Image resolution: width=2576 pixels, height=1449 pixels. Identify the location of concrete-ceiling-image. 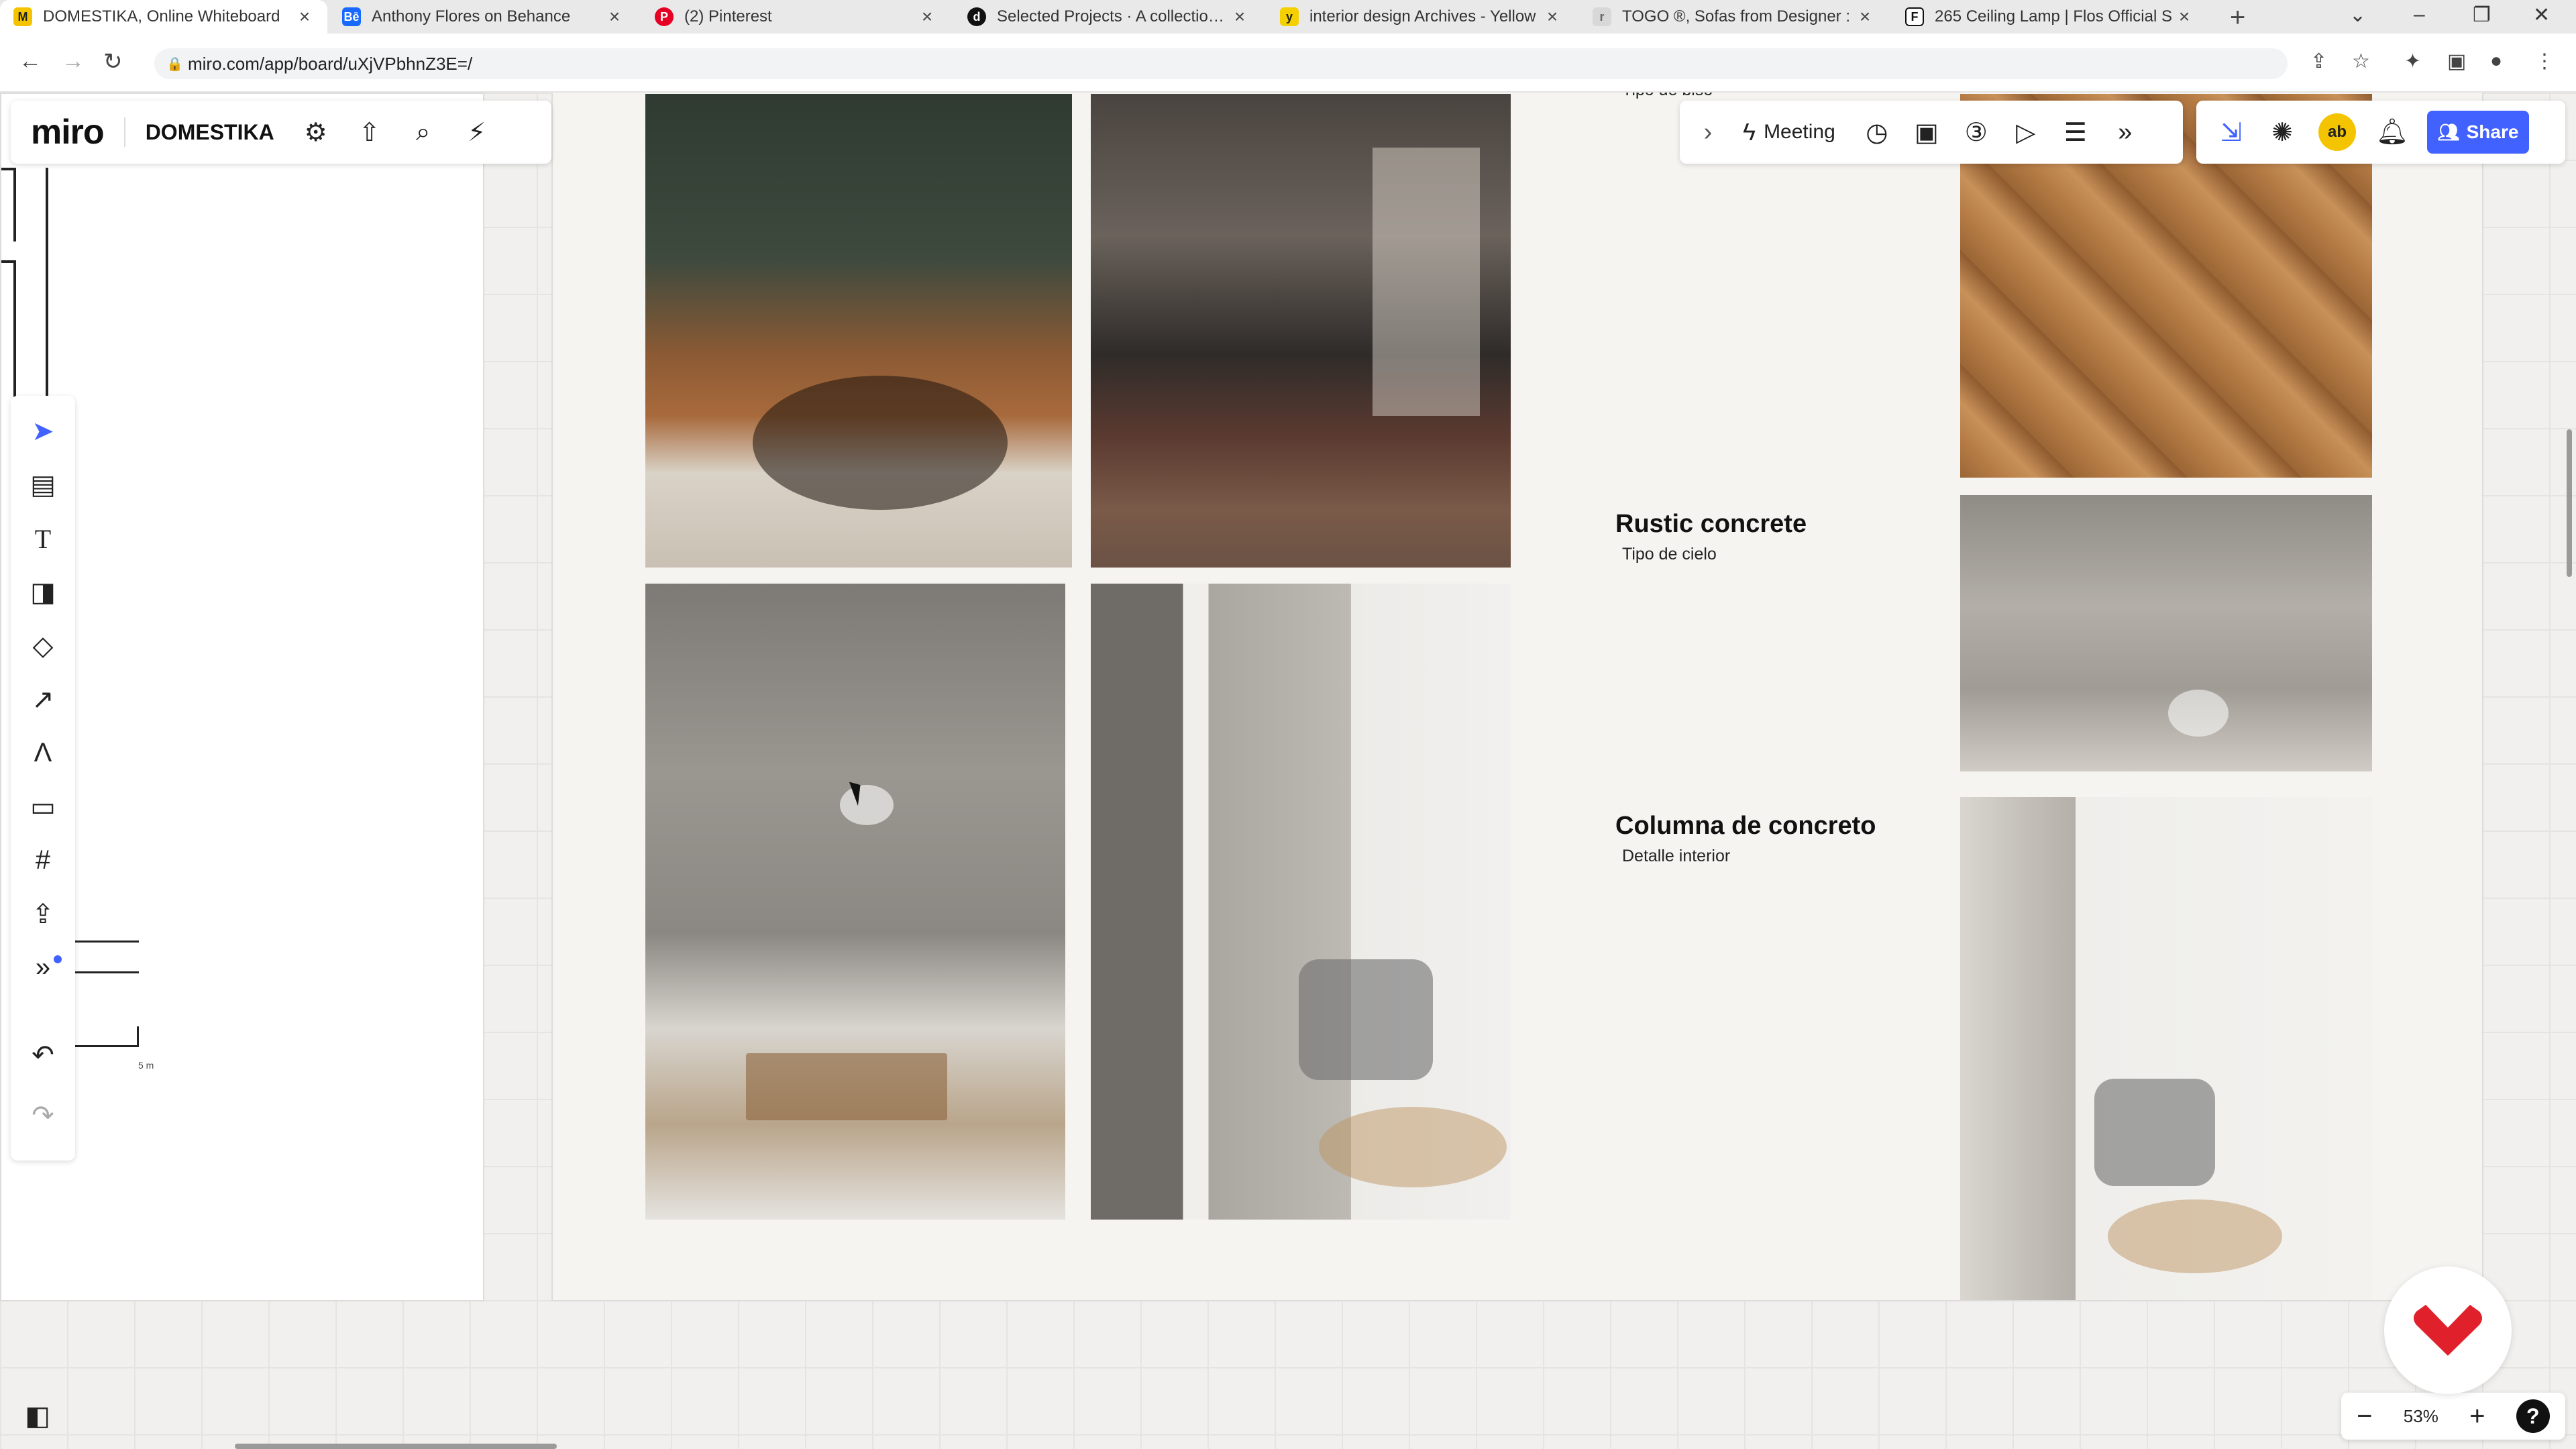
(2166, 633).